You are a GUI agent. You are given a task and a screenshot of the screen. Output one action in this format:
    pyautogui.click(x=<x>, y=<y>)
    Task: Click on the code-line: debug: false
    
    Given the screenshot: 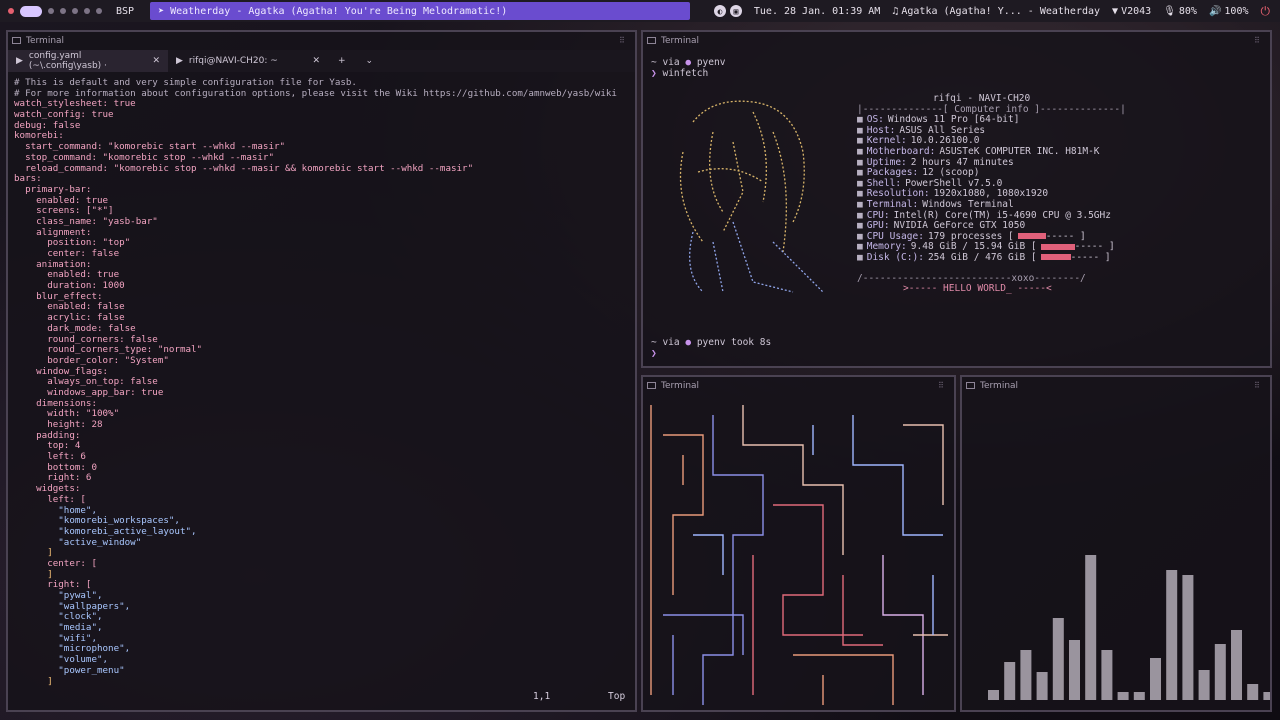 What is the action you would take?
    pyautogui.click(x=47, y=125)
    